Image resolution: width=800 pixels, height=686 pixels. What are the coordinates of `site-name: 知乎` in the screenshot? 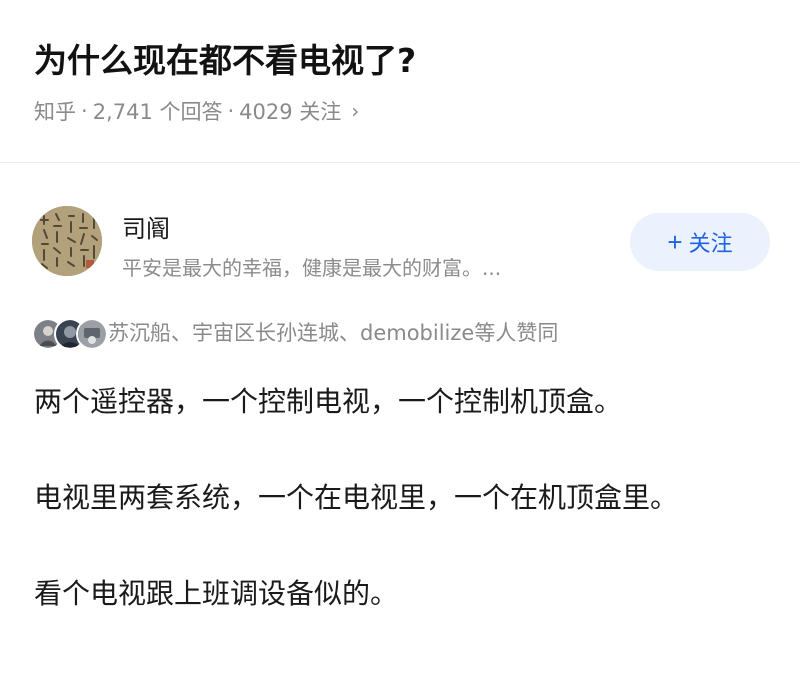 It's located at (55, 112).